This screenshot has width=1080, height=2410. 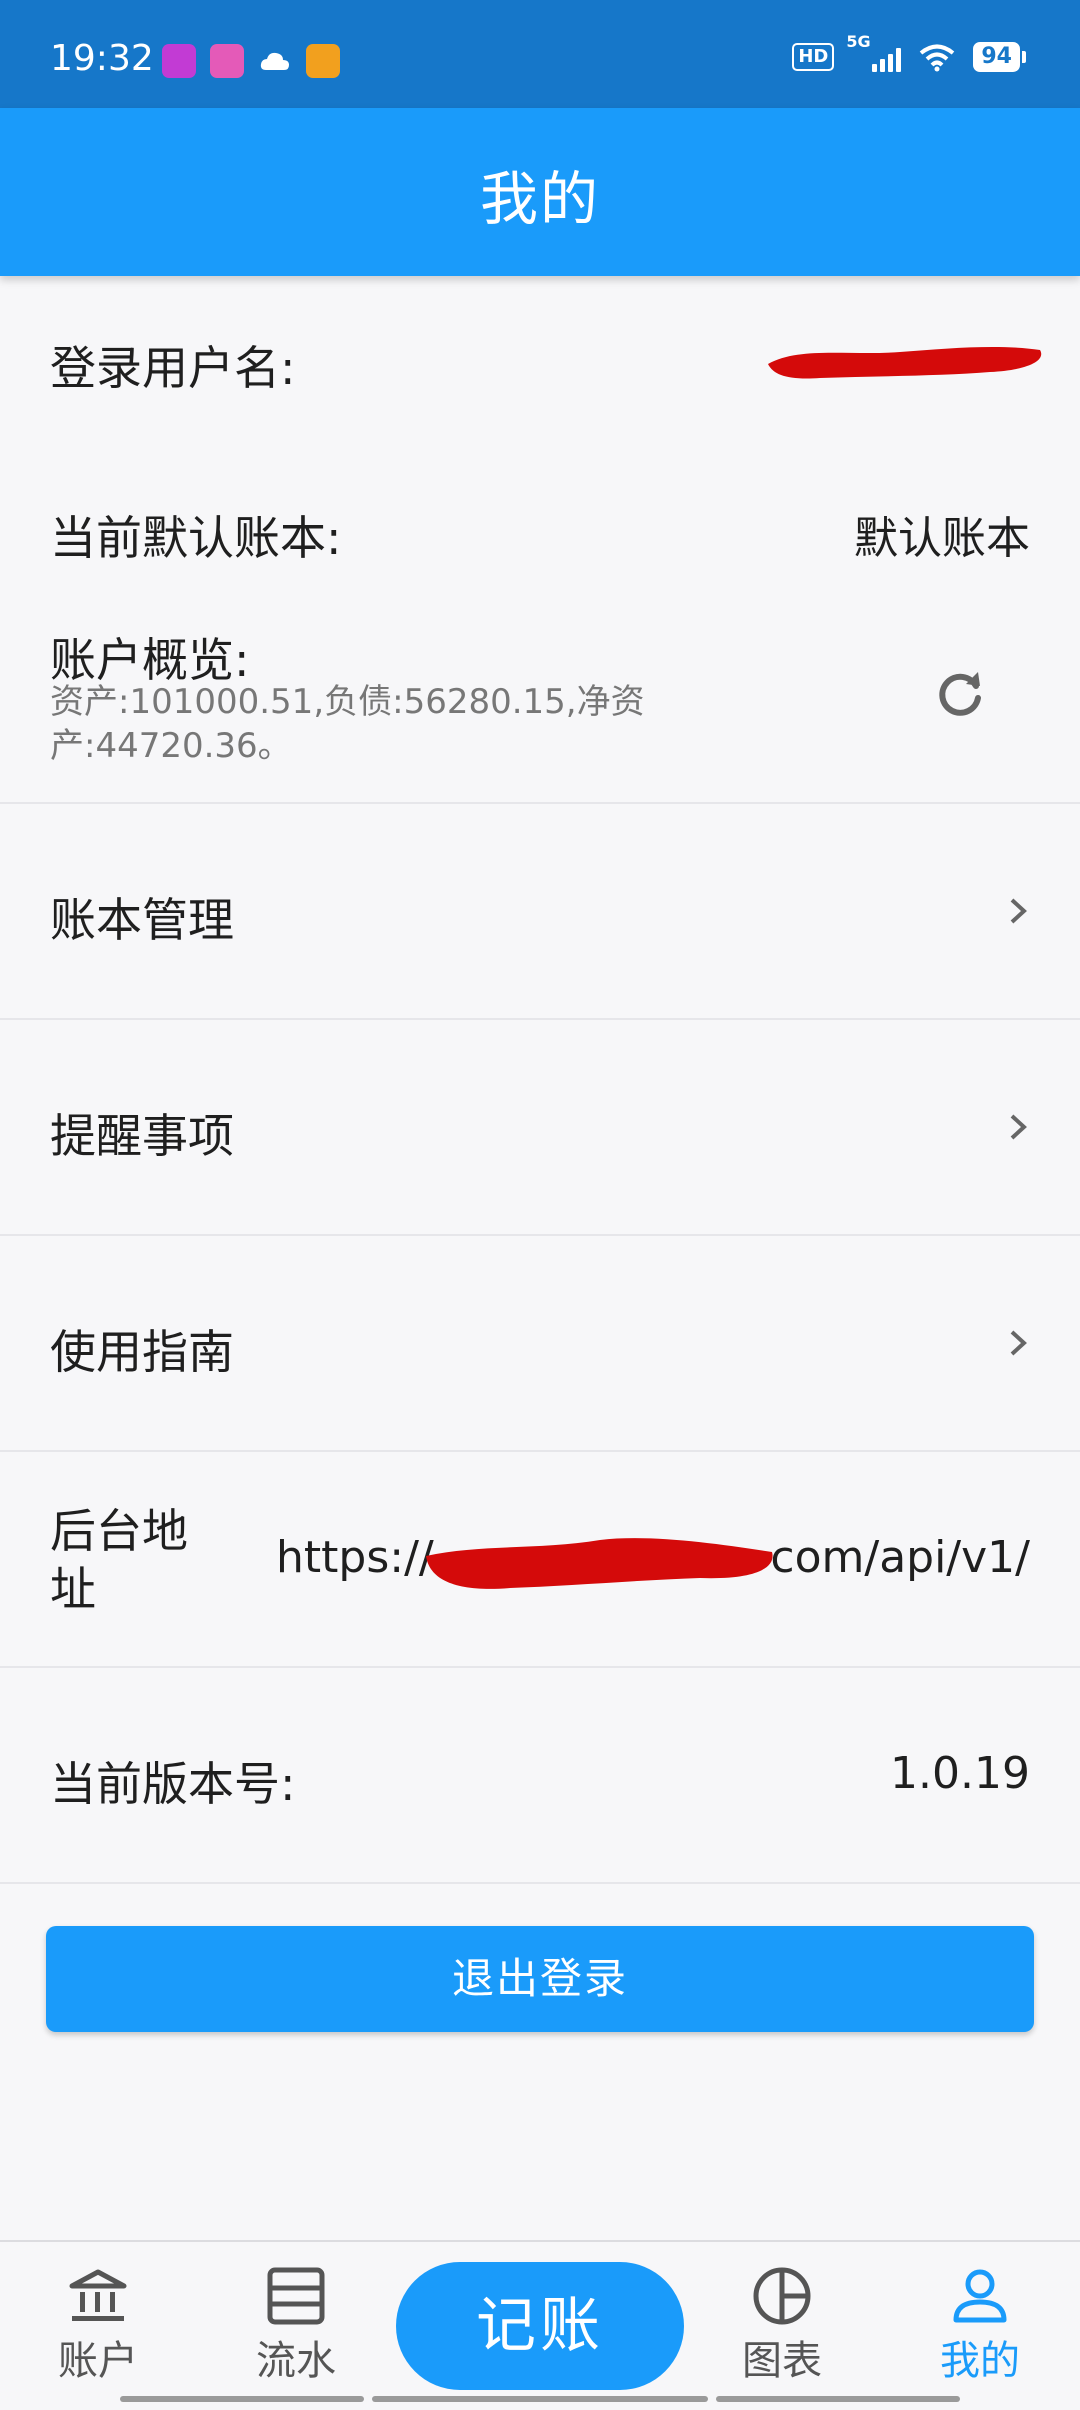 What do you see at coordinates (274, 61) in the screenshot?
I see `cloud-icon` at bounding box center [274, 61].